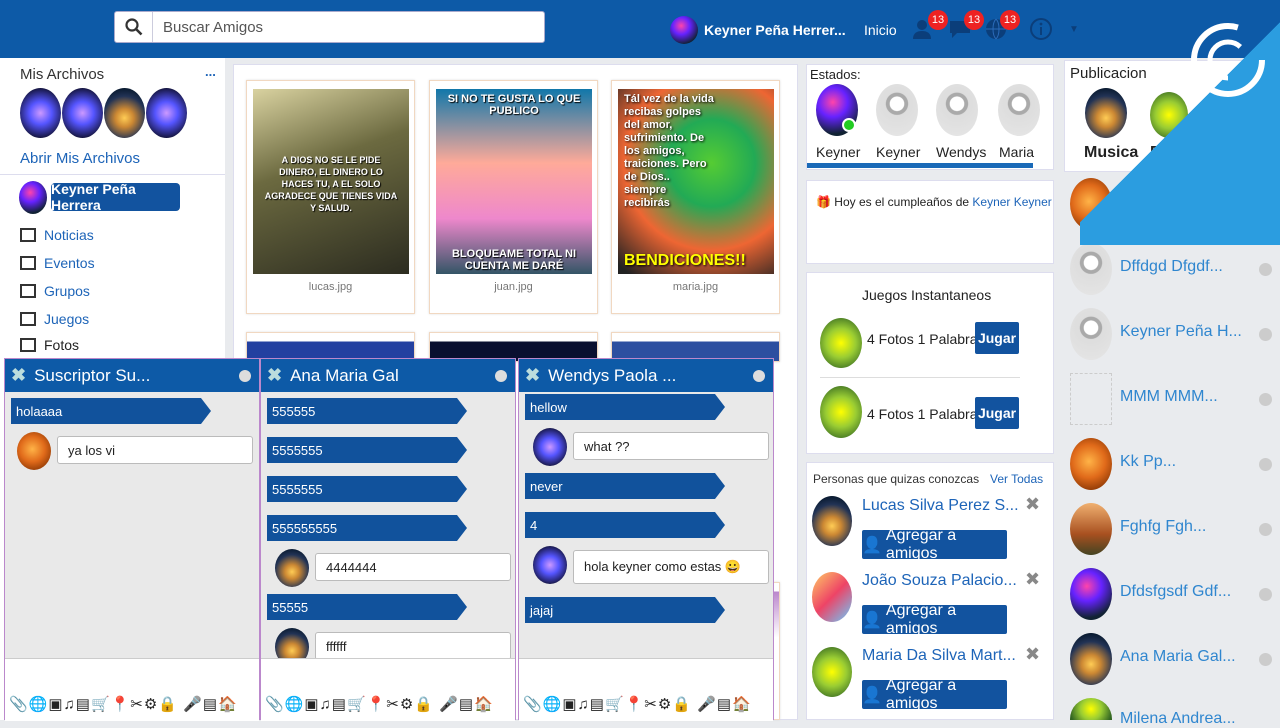 This screenshot has height=728, width=1280. I want to click on open-files-link: Abrir Mis Archivos, so click(80, 158).